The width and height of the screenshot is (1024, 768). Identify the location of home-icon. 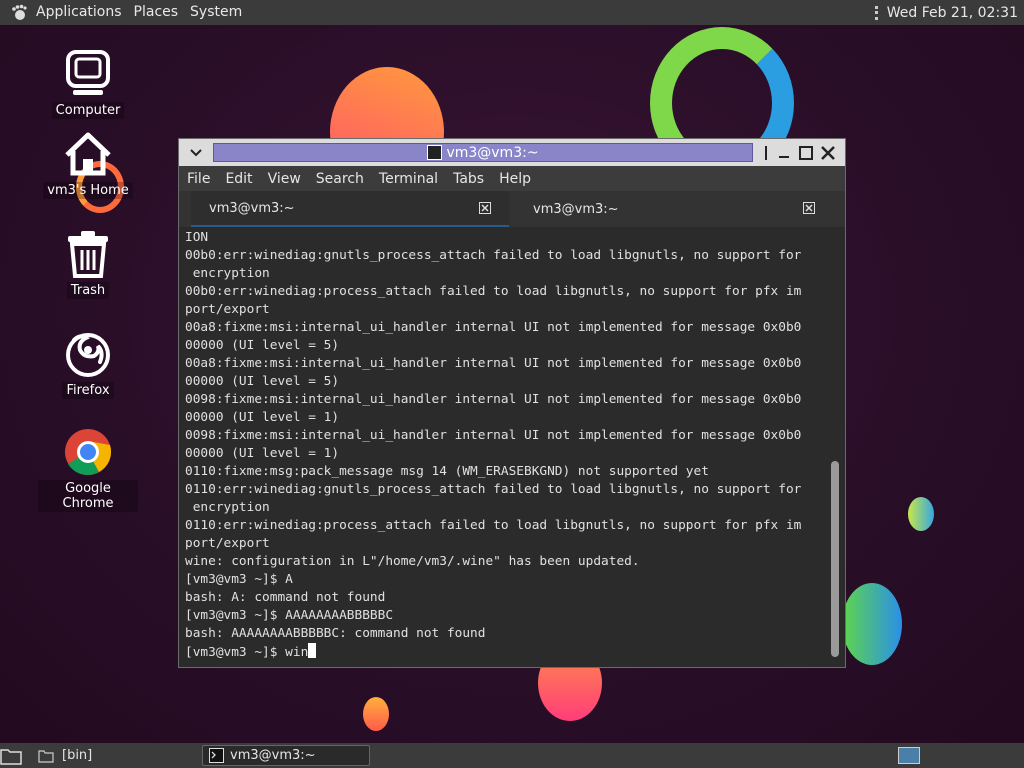
(88, 154).